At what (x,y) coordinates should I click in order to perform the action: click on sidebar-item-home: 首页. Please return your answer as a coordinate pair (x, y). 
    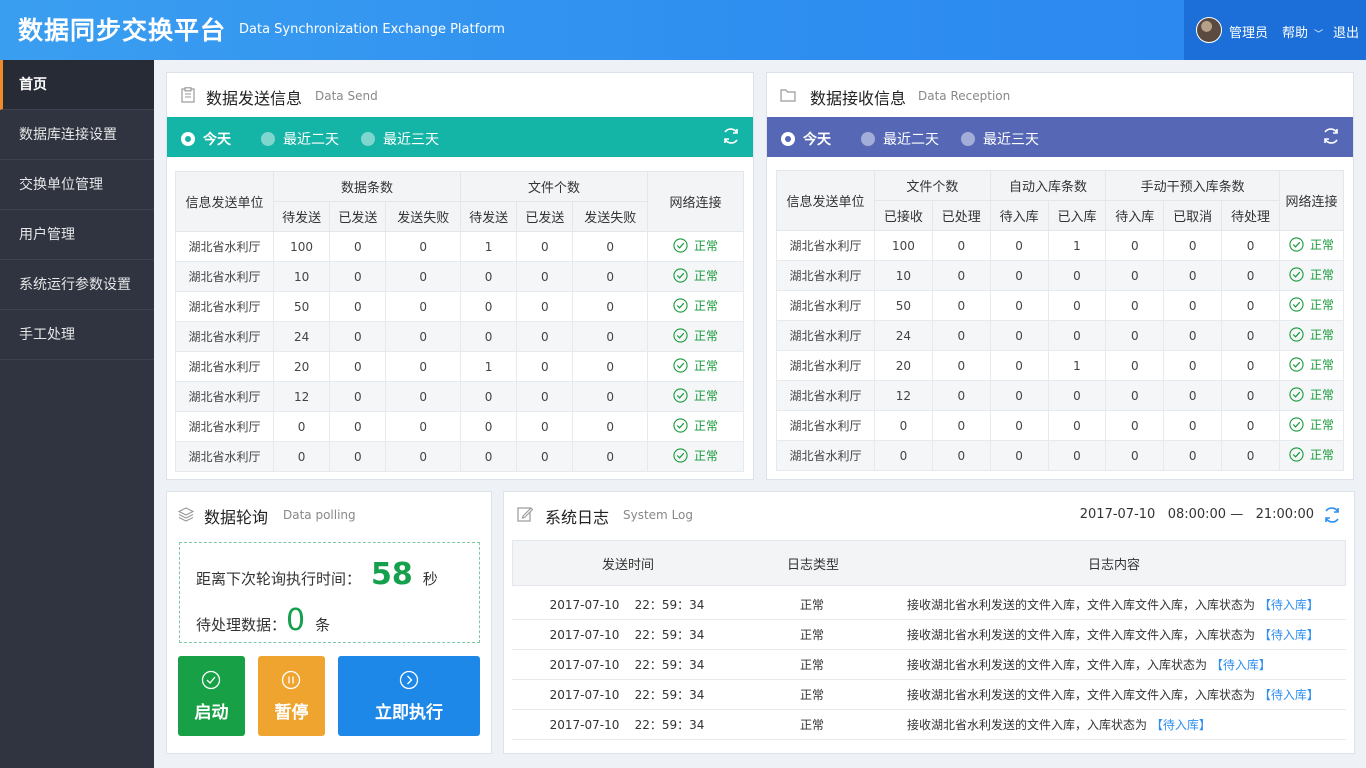
    Looking at the image, I should click on (77, 85).